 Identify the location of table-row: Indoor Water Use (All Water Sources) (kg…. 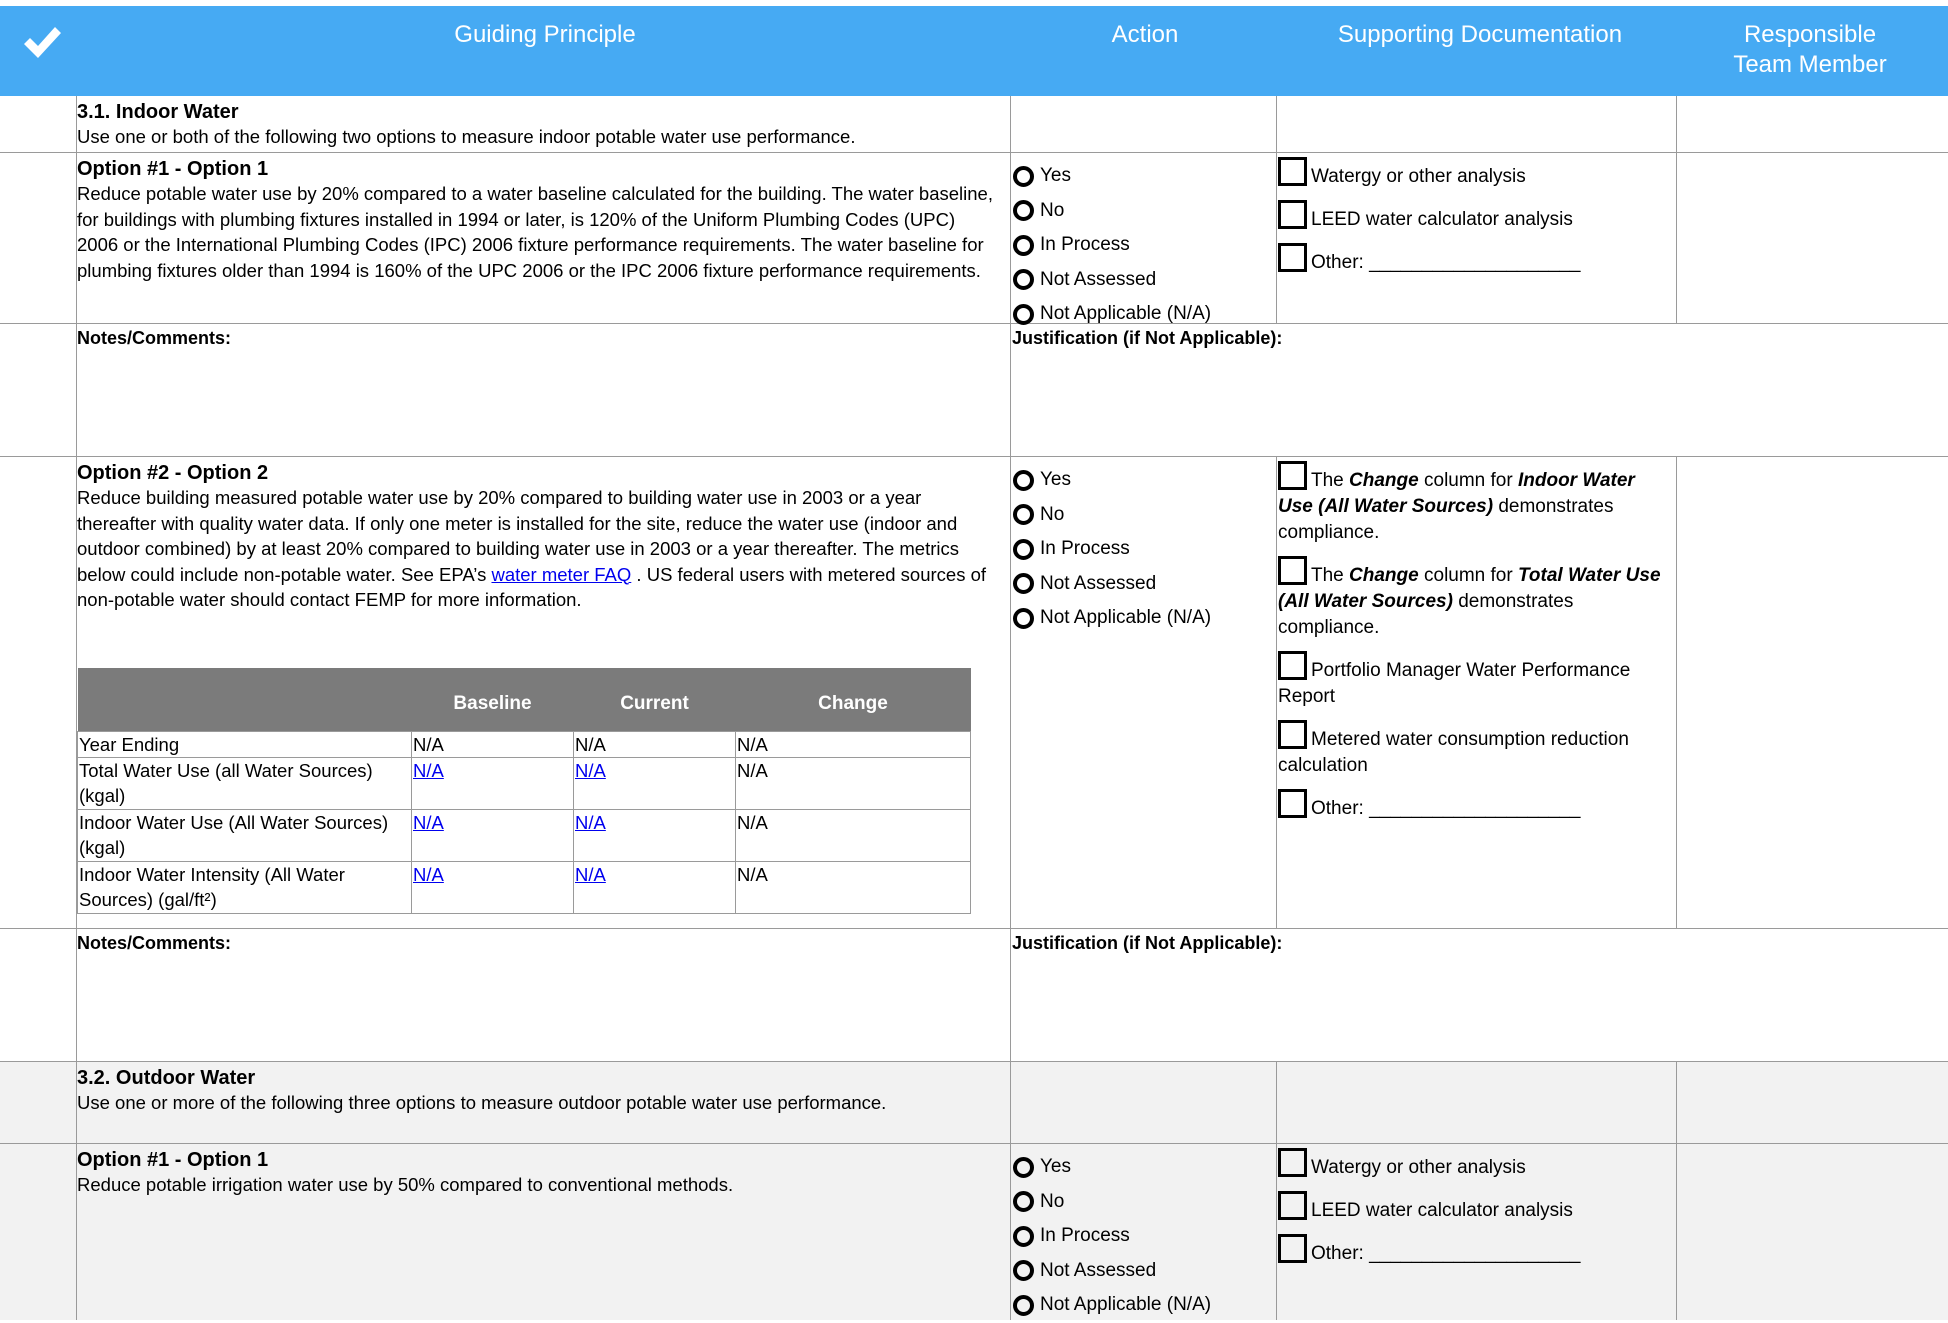
(524, 835).